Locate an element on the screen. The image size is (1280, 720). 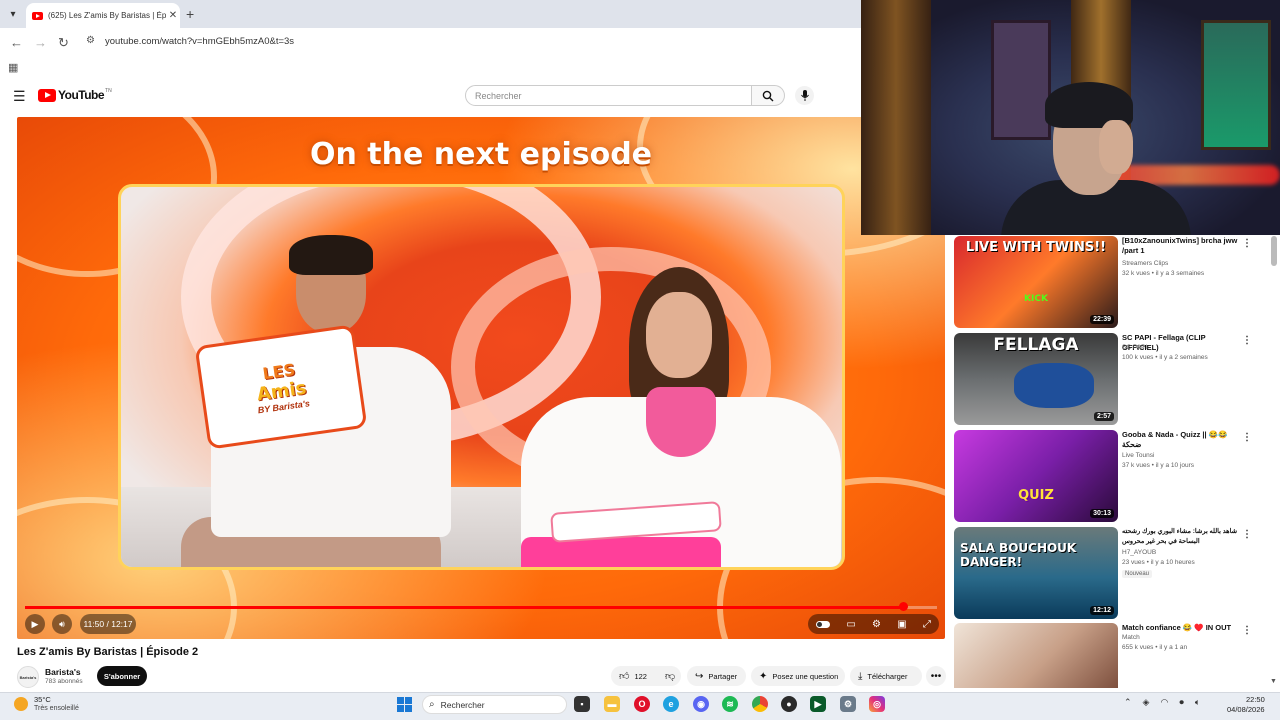
recommendation-title: Match confiance 😂 ♥️ IN OUT is located at coordinates (1182, 628).